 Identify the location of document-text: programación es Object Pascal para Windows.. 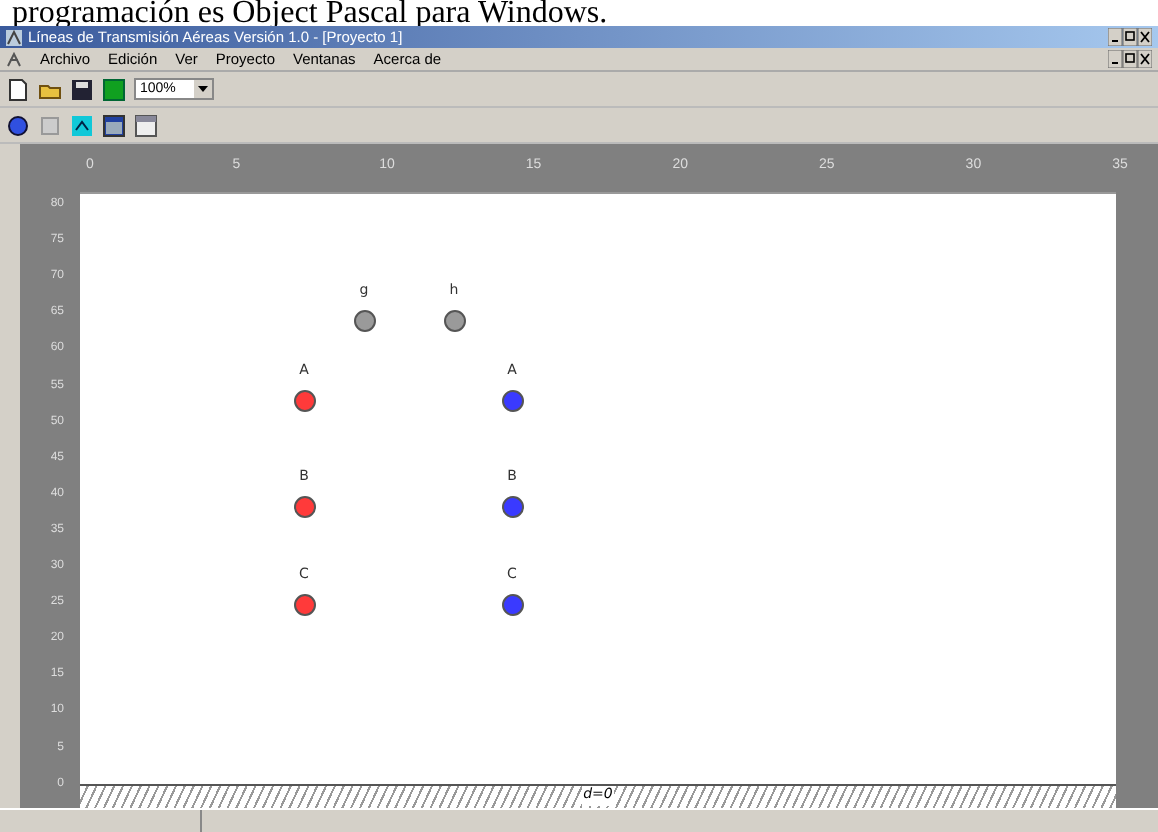
(310, 13).